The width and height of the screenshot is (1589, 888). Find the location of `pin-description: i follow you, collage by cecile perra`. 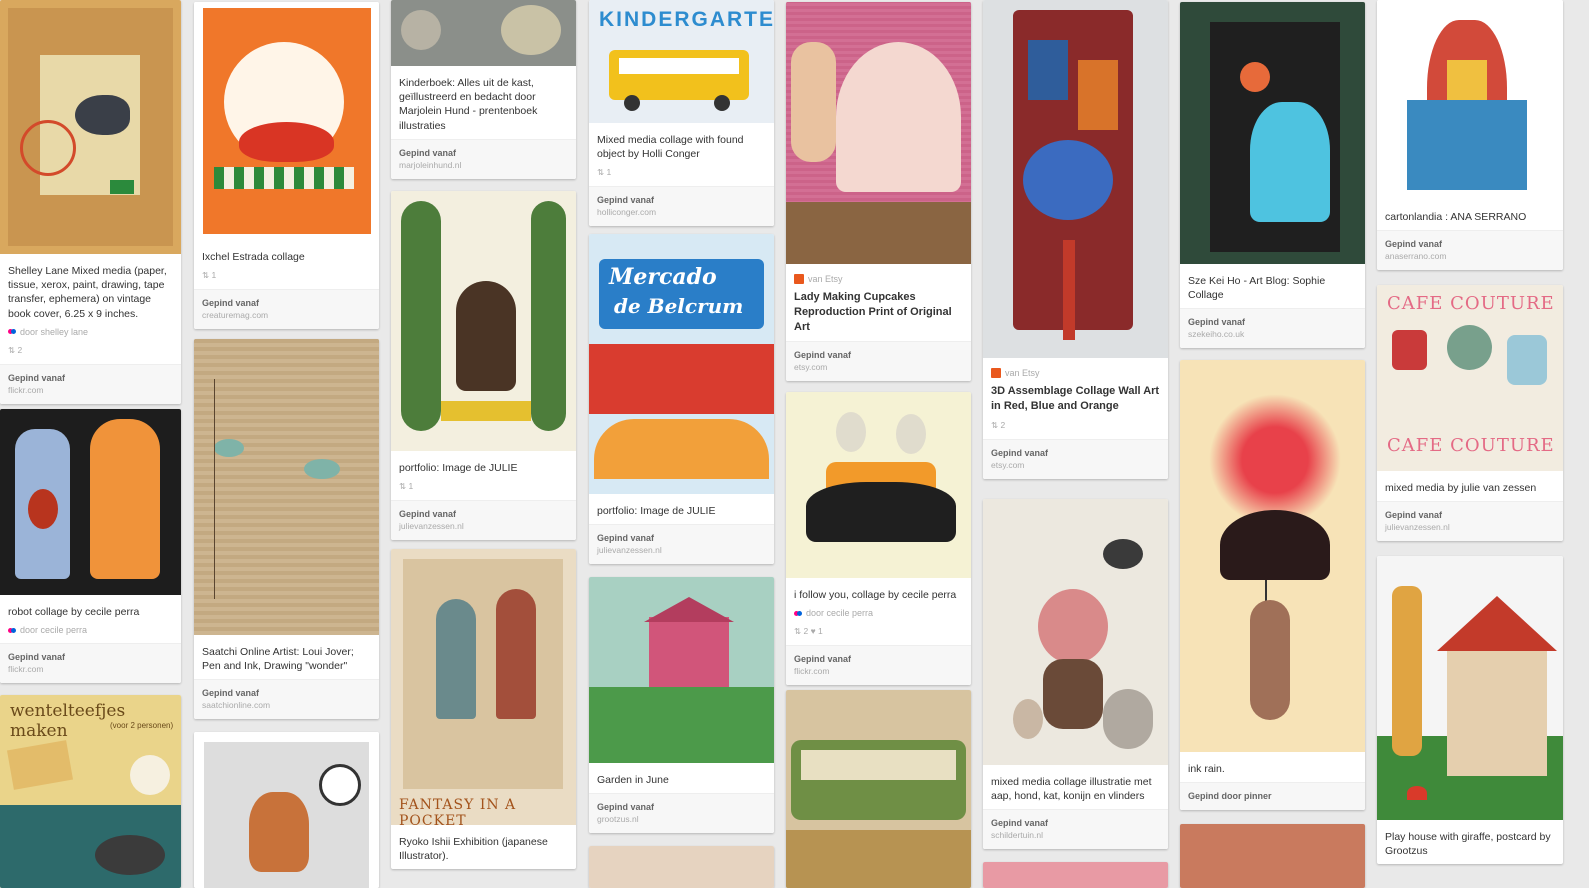

pin-description: i follow you, collage by cecile perra is located at coordinates (875, 595).